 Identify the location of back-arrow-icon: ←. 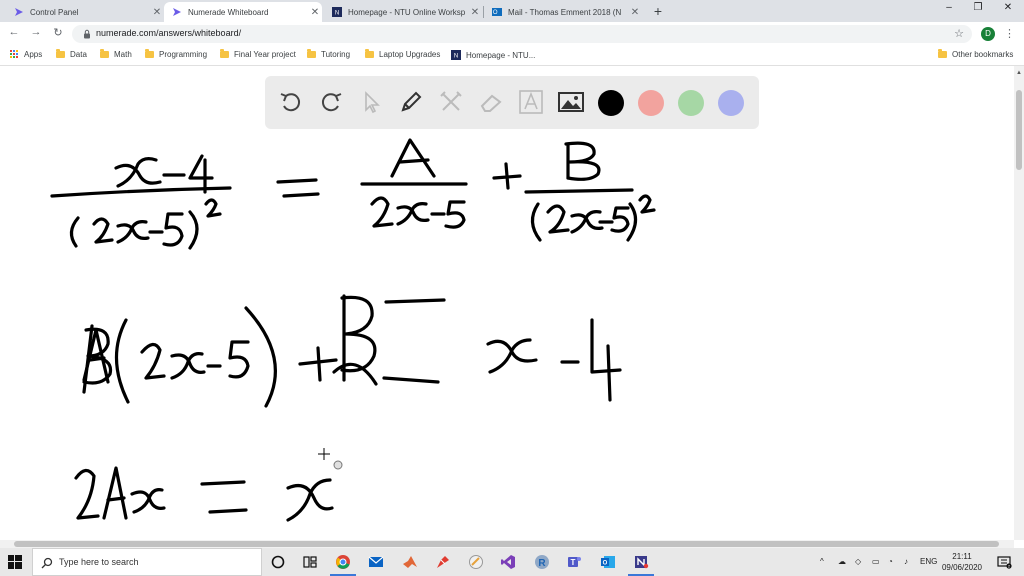
(14, 32).